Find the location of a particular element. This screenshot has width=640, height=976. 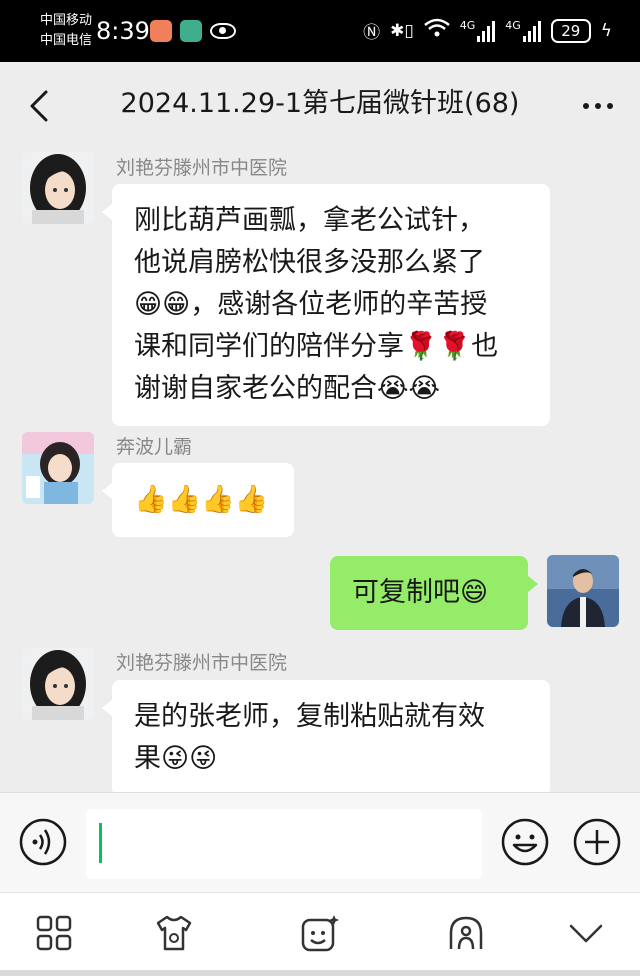

emoji-button is located at coordinates (525, 842).